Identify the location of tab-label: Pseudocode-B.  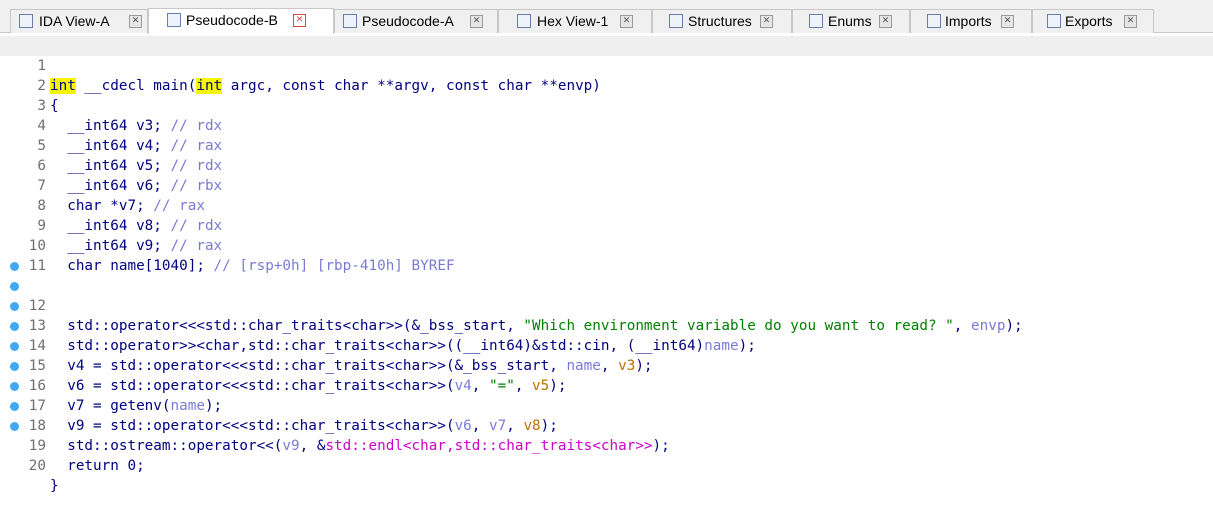
(232, 20).